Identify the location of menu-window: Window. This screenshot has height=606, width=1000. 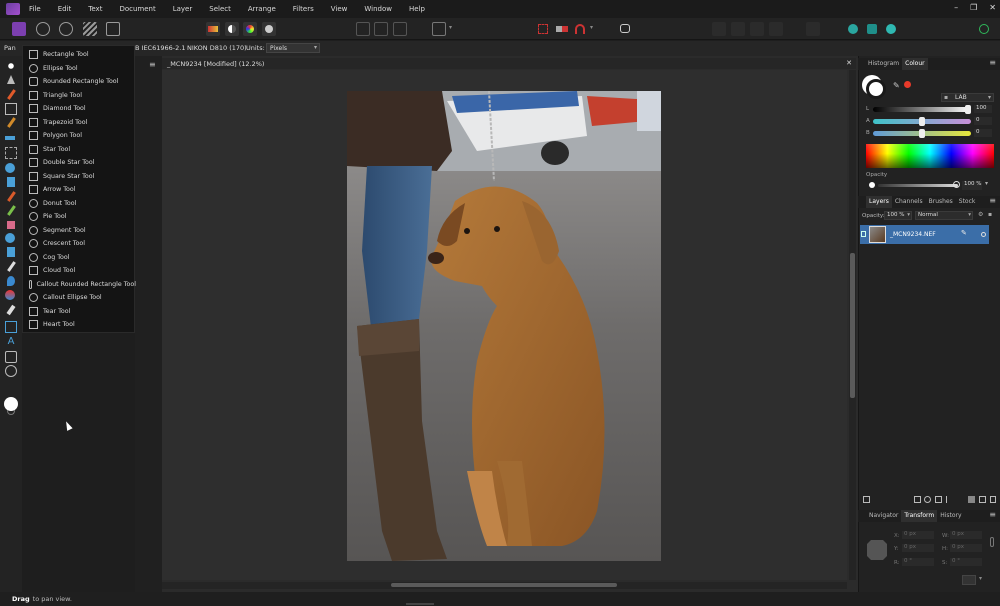
(378, 9).